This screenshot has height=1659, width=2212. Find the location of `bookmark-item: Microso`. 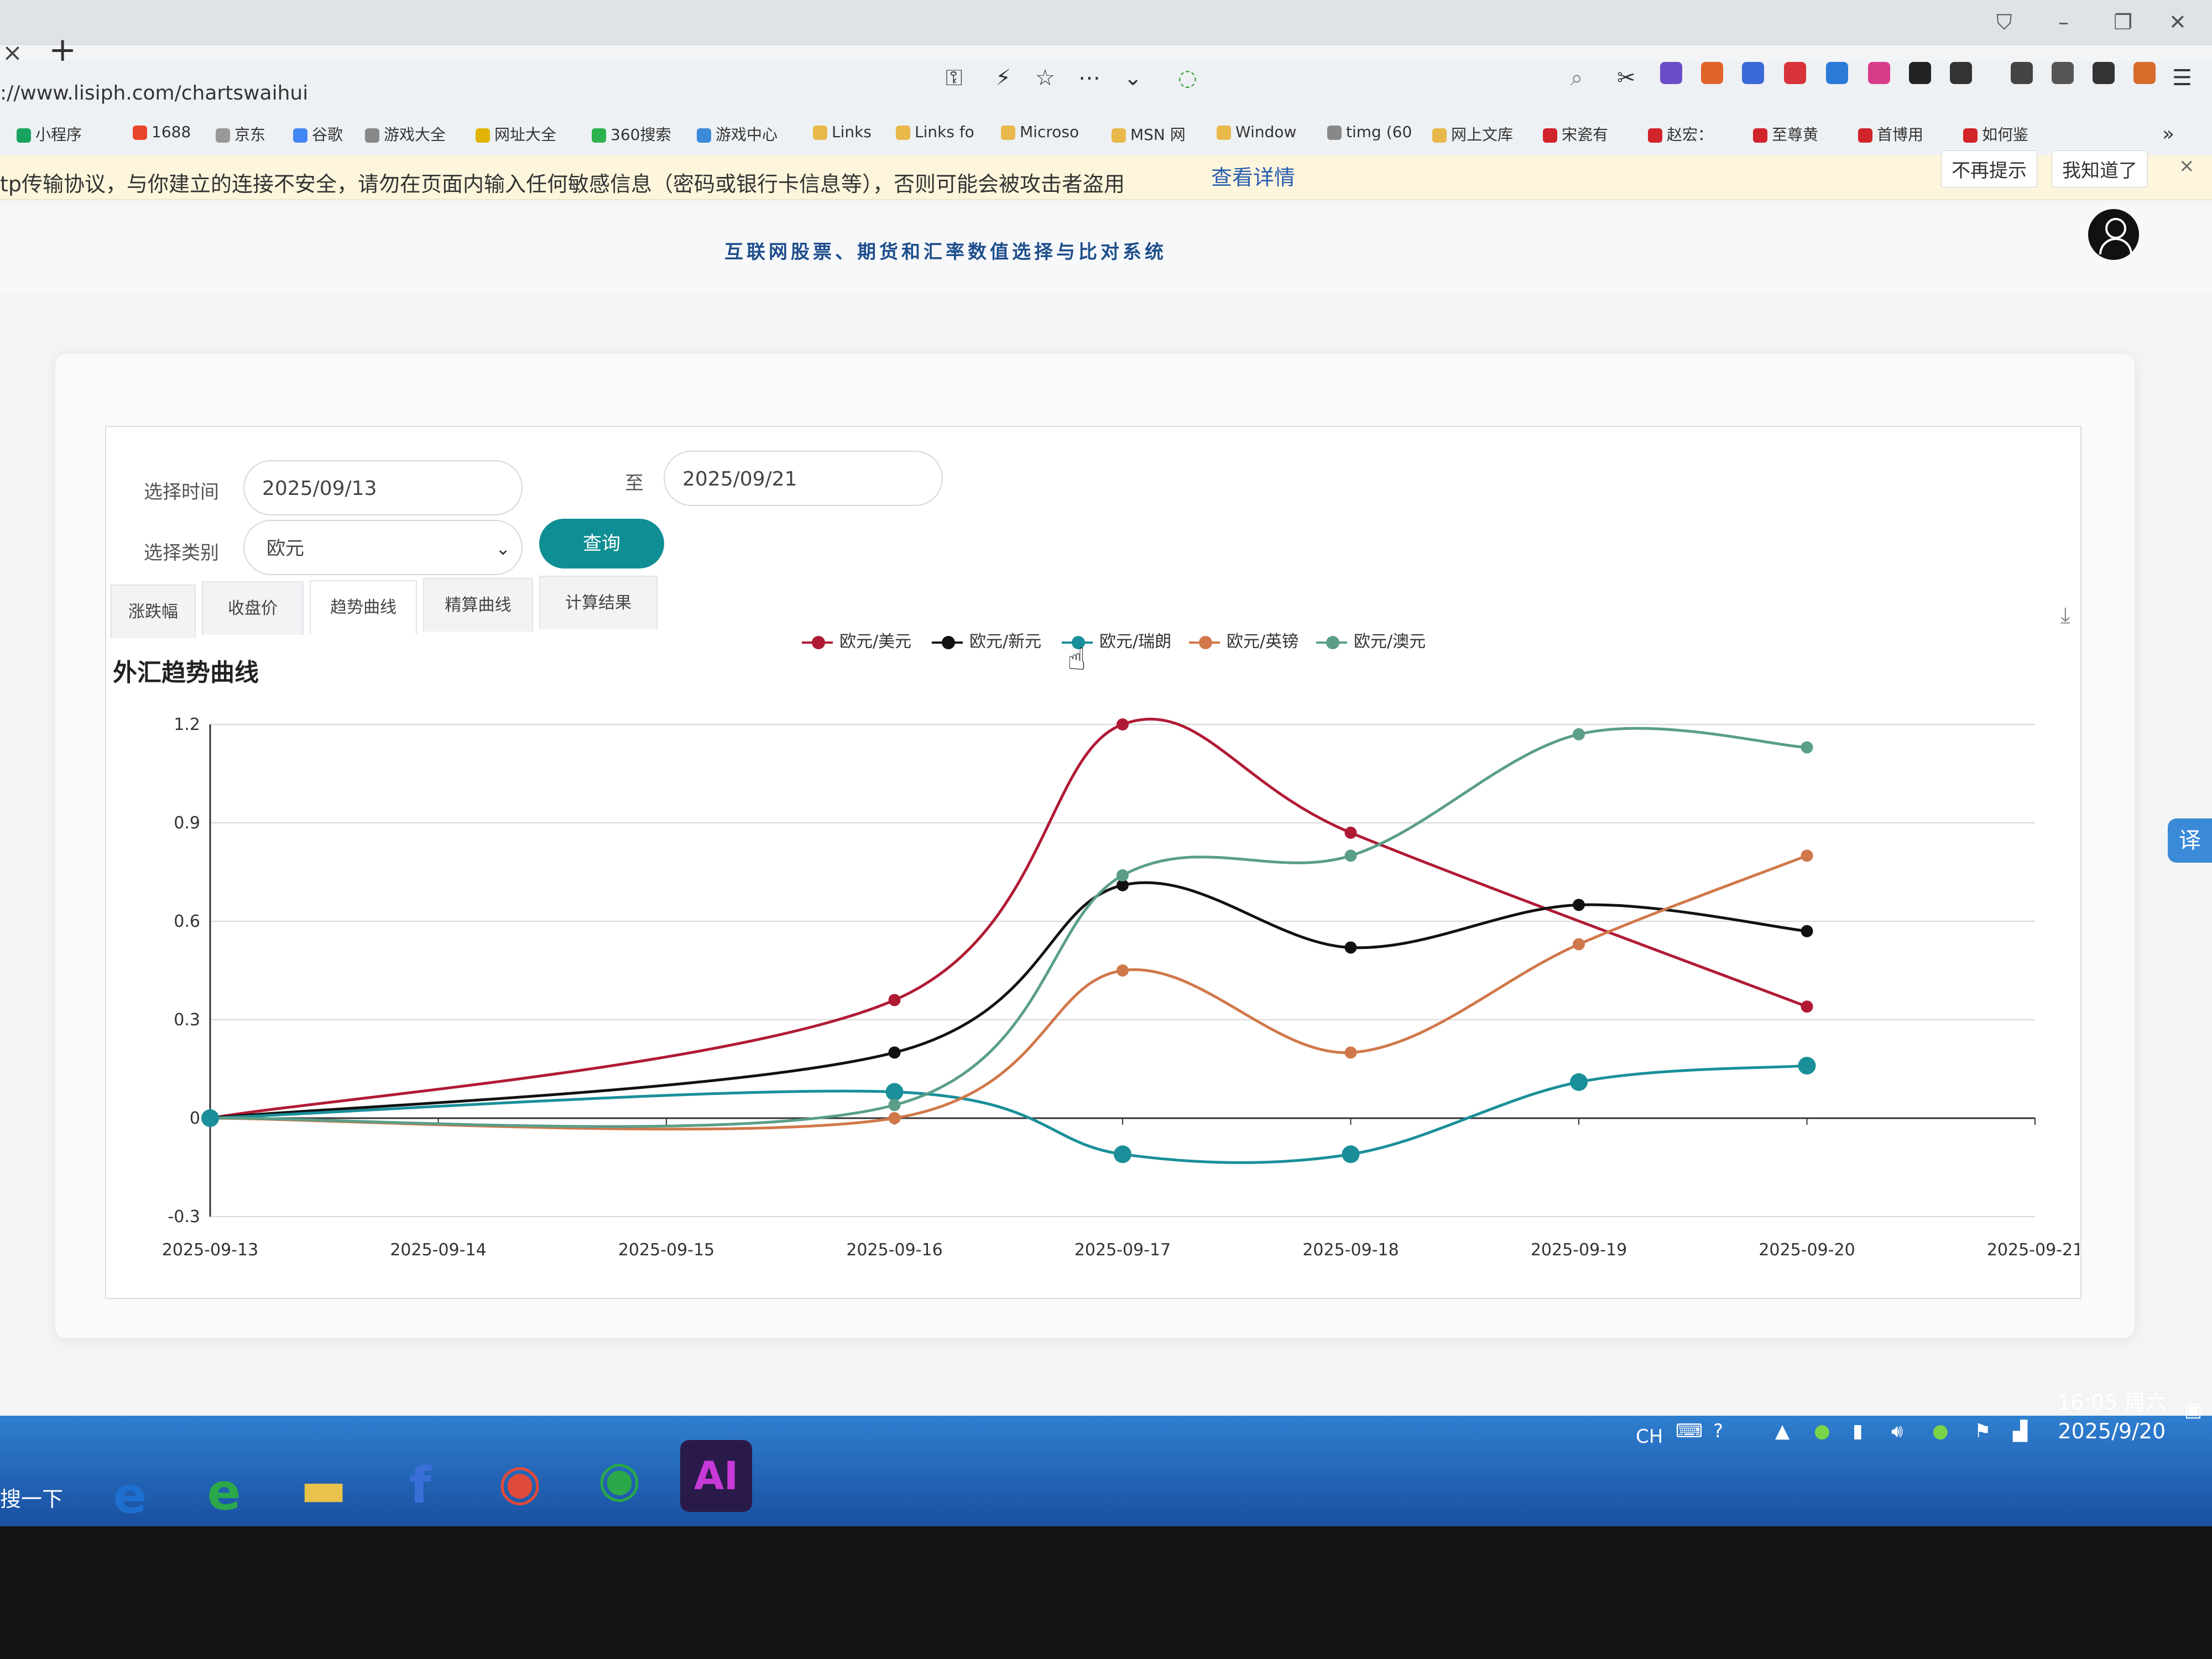

bookmark-item: Microso is located at coordinates (1040, 132).